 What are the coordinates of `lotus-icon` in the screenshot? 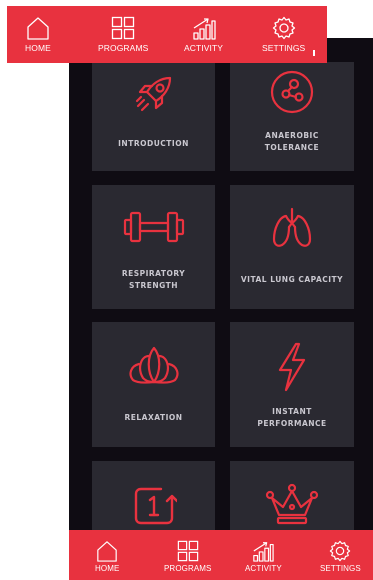 It's located at (153, 365).